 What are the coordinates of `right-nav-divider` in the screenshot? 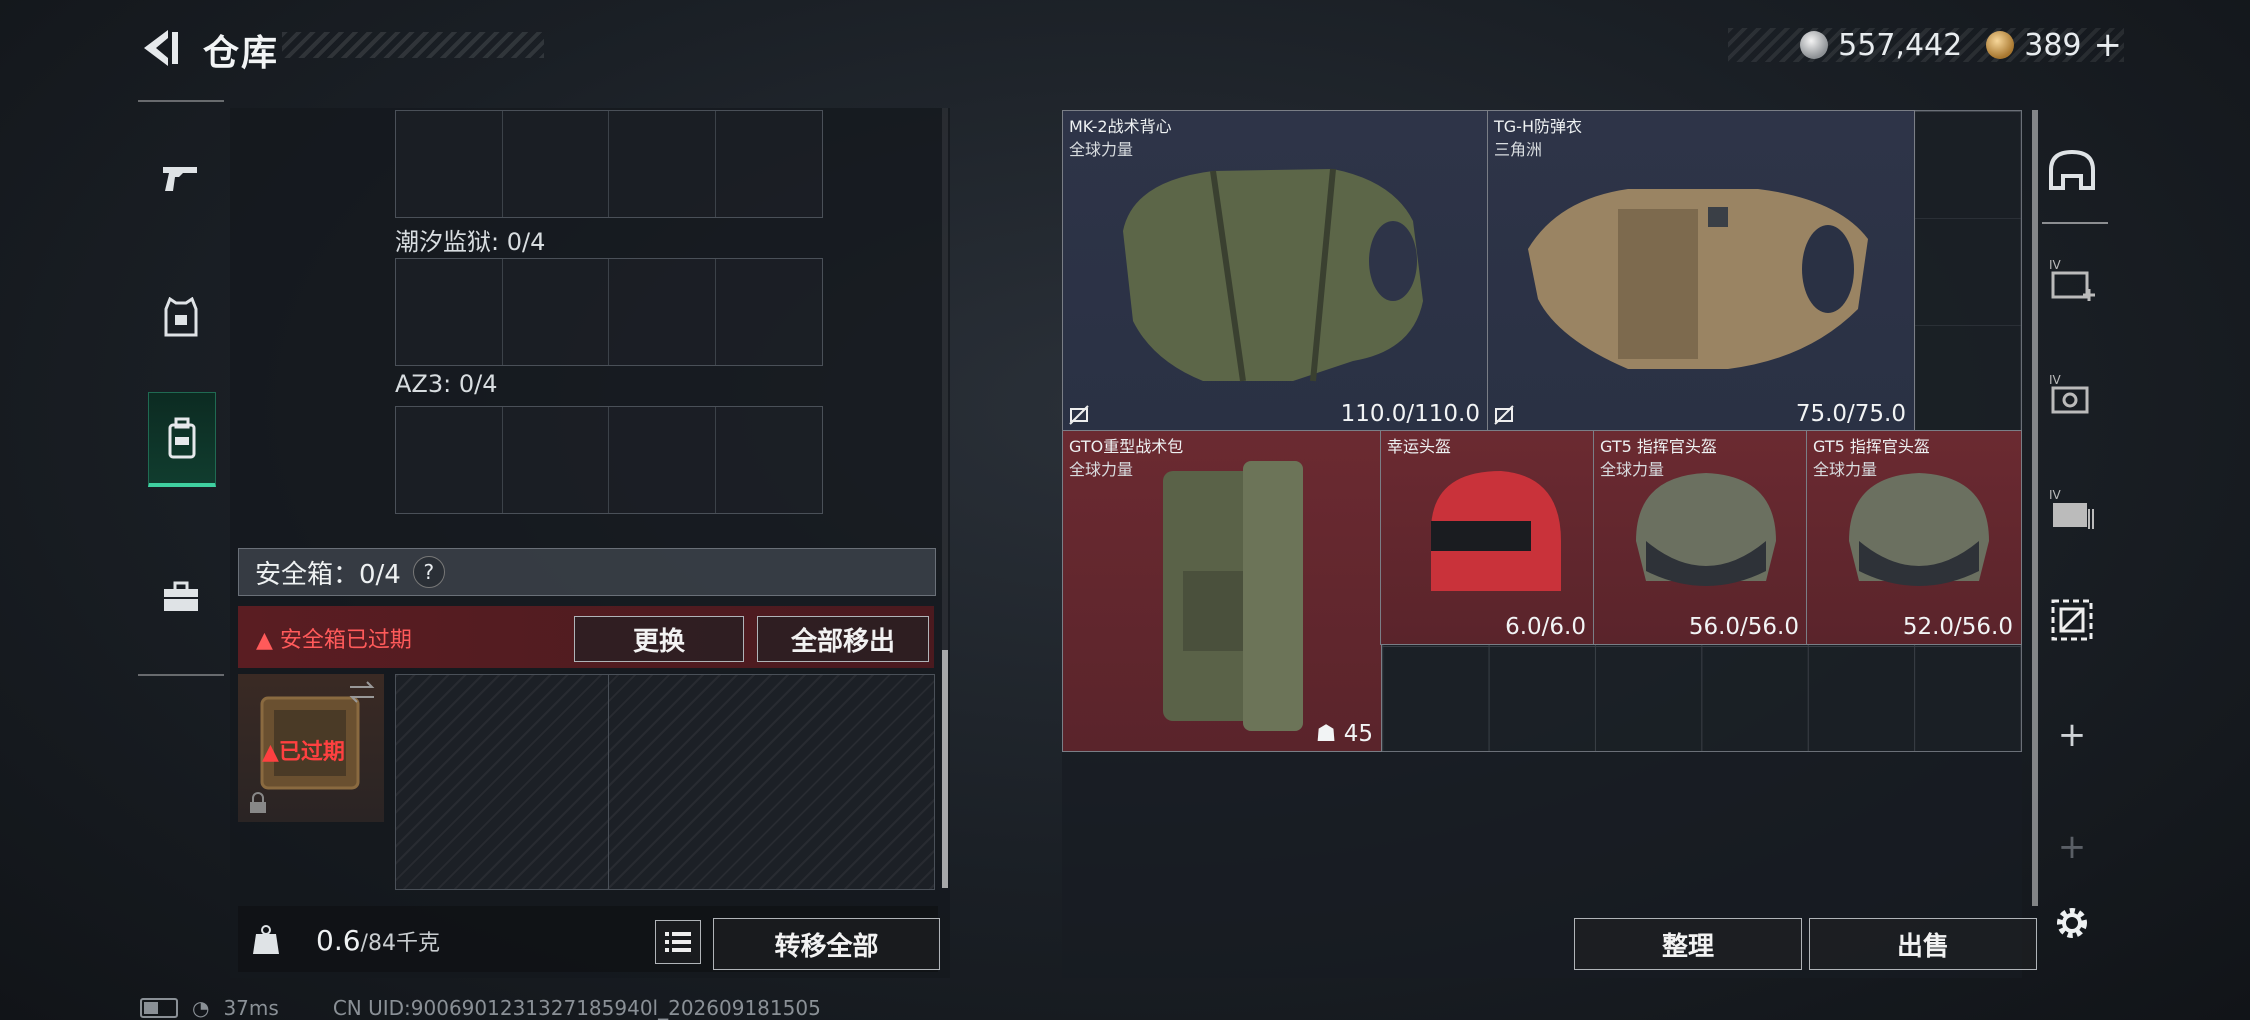 It's located at (2075, 223).